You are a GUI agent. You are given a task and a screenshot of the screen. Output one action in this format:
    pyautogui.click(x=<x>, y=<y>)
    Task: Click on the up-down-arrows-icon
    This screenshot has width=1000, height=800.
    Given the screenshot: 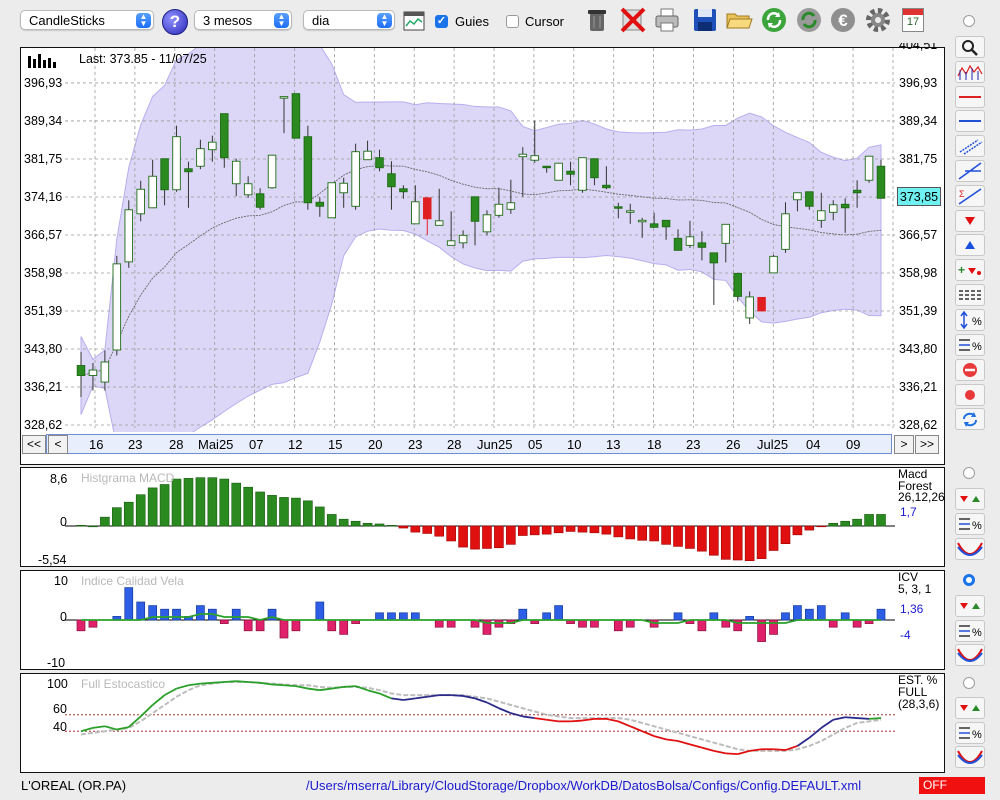 What is the action you would take?
    pyautogui.click(x=970, y=708)
    